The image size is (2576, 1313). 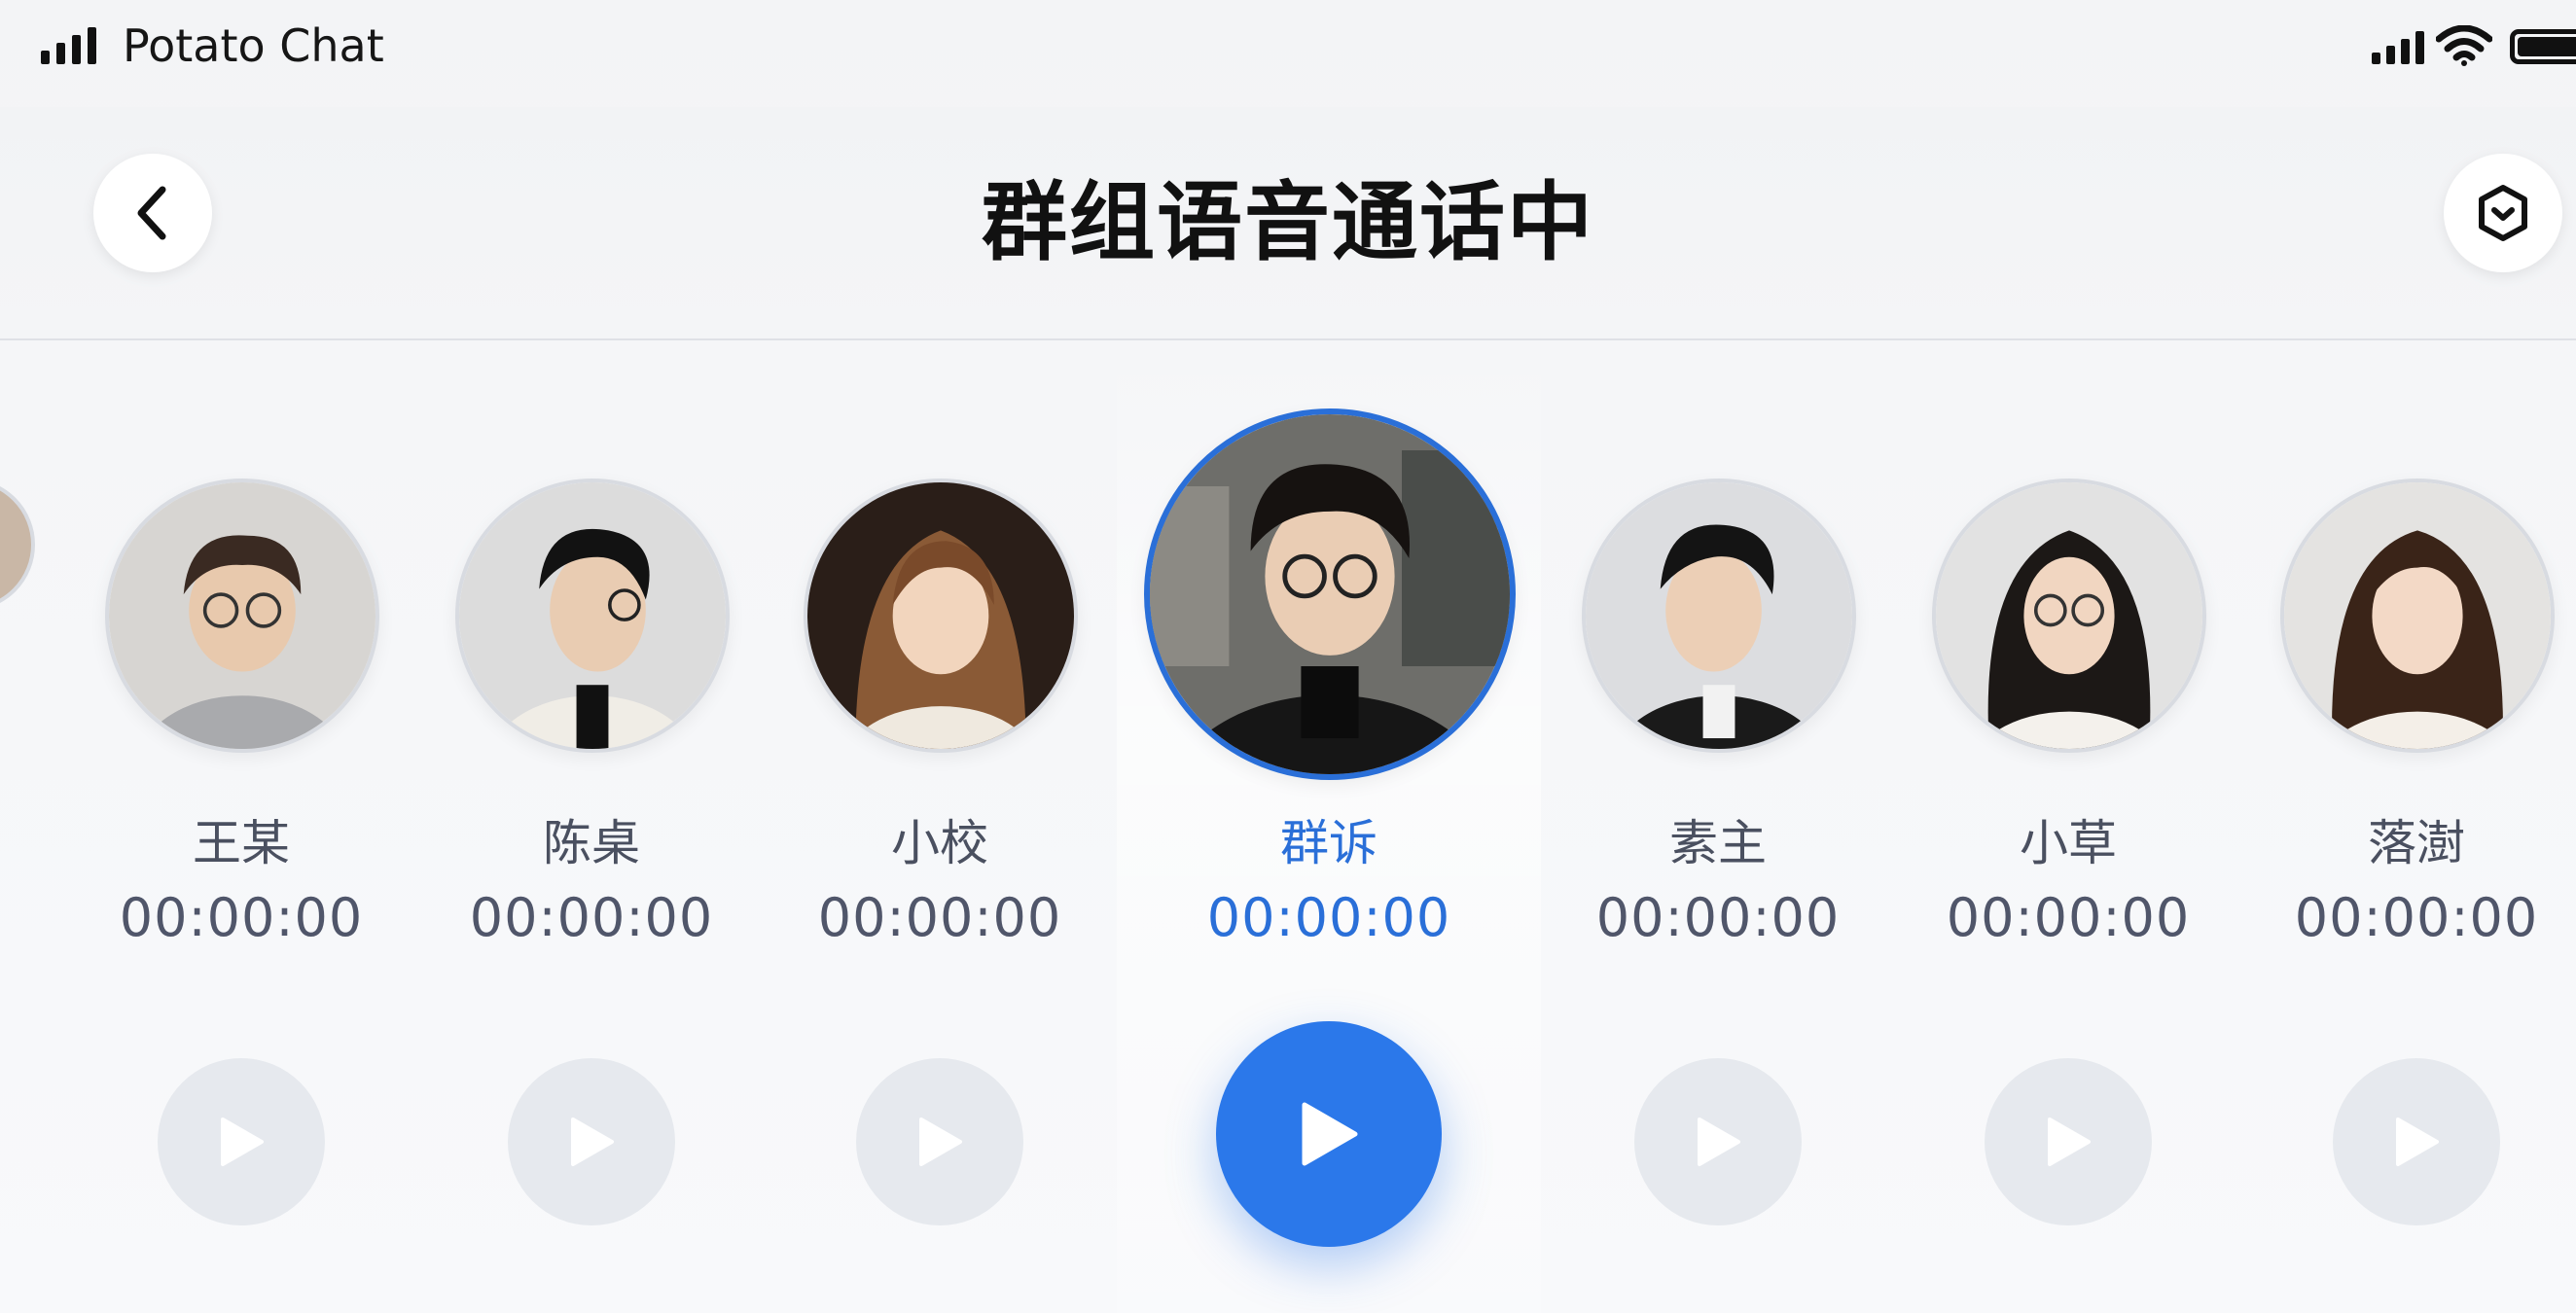 What do you see at coordinates (17, 605) in the screenshot?
I see `offscreen-participant` at bounding box center [17, 605].